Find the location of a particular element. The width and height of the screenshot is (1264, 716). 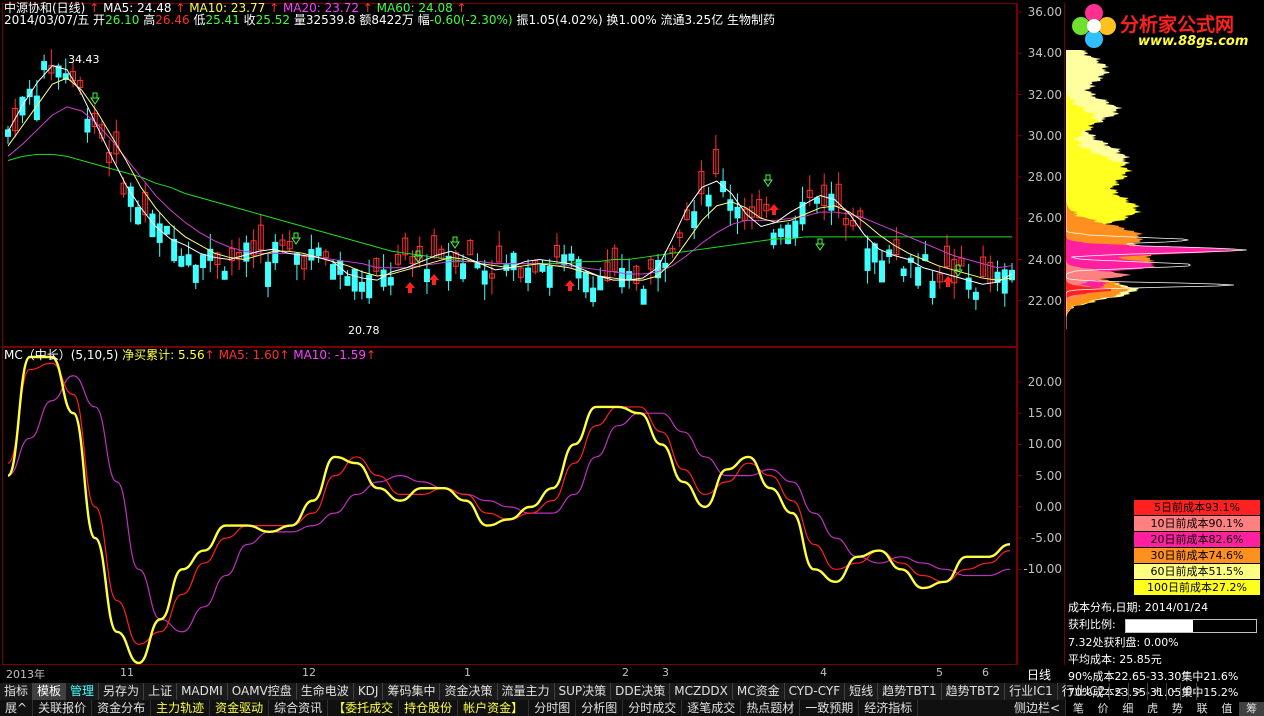

tab-0: 指标 is located at coordinates (17, 691).